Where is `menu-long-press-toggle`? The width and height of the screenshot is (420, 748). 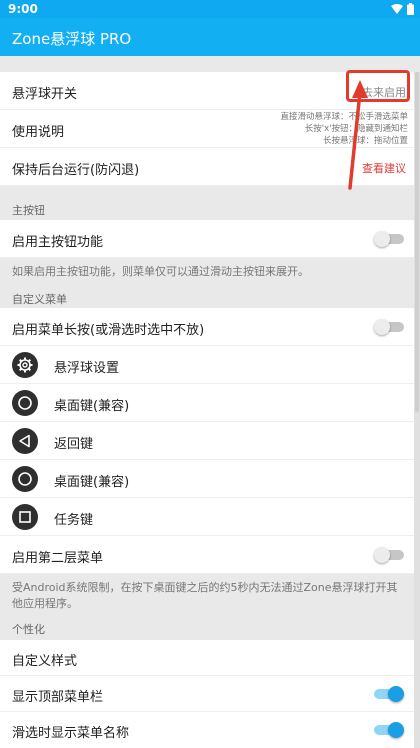
menu-long-press-toggle is located at coordinates (389, 327).